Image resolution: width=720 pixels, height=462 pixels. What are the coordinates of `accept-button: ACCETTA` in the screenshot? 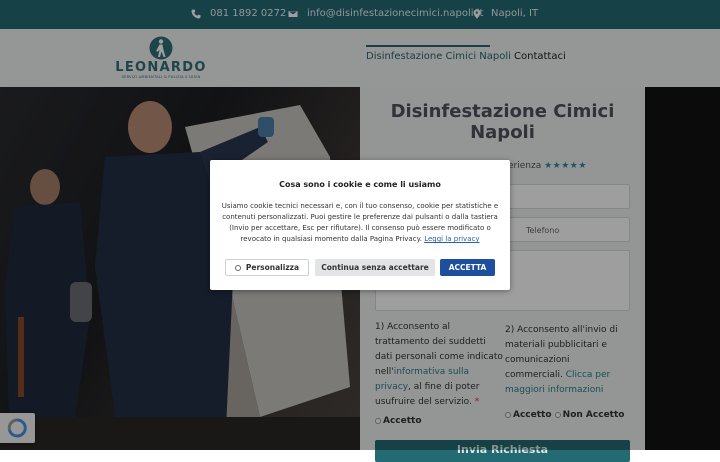 It's located at (467, 267).